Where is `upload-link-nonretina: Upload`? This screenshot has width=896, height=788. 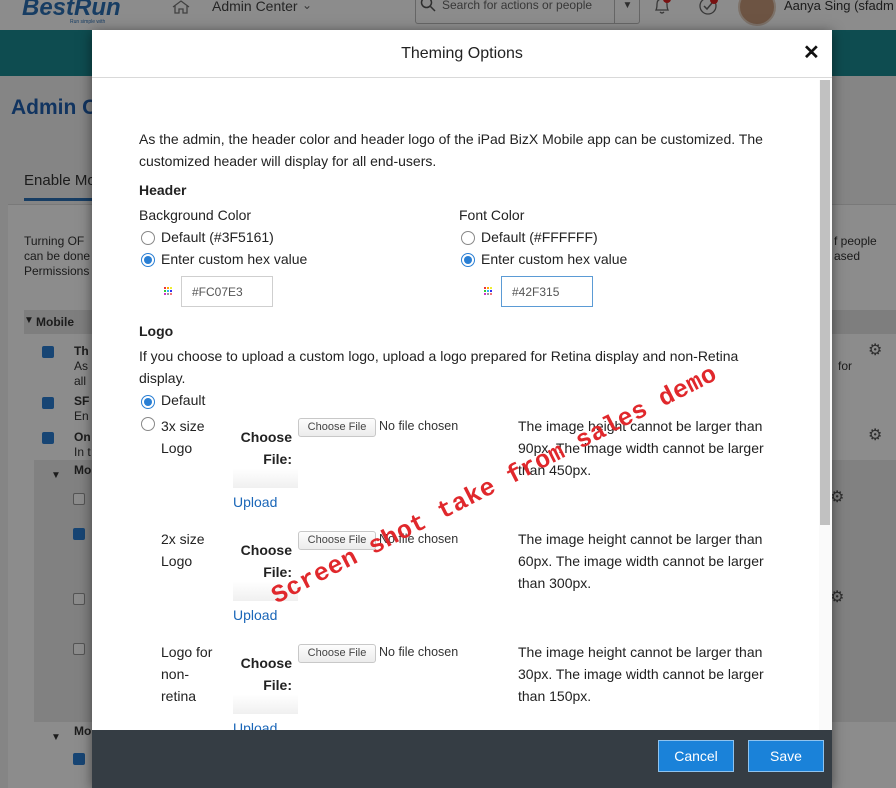 upload-link-nonretina: Upload is located at coordinates (255, 725).